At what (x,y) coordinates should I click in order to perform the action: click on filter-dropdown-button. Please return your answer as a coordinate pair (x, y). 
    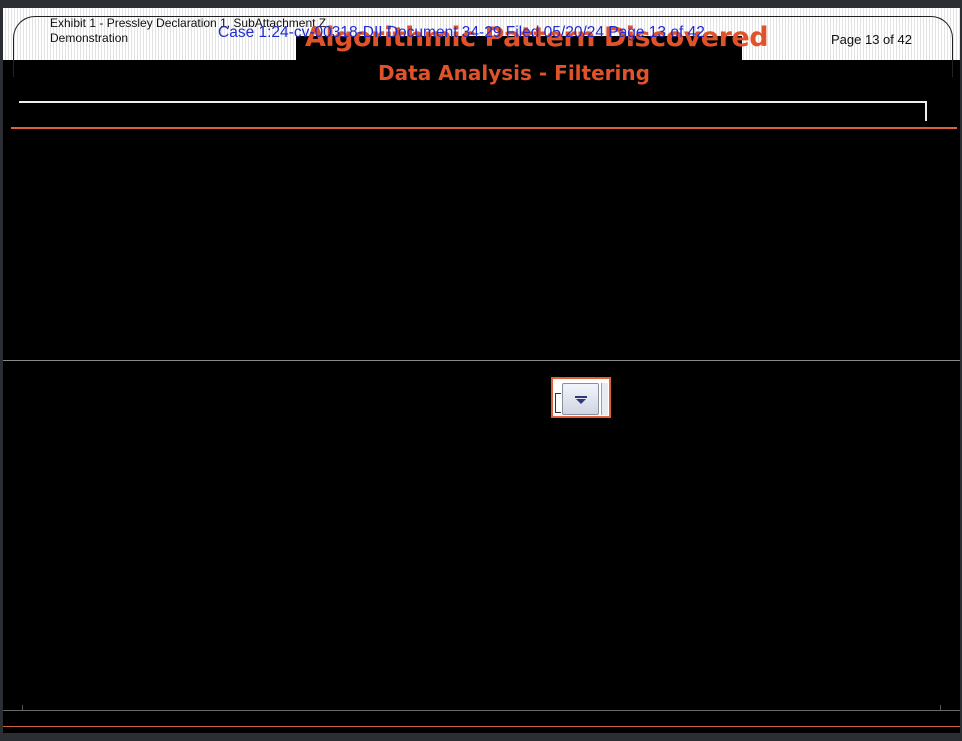
    Looking at the image, I should click on (580, 399).